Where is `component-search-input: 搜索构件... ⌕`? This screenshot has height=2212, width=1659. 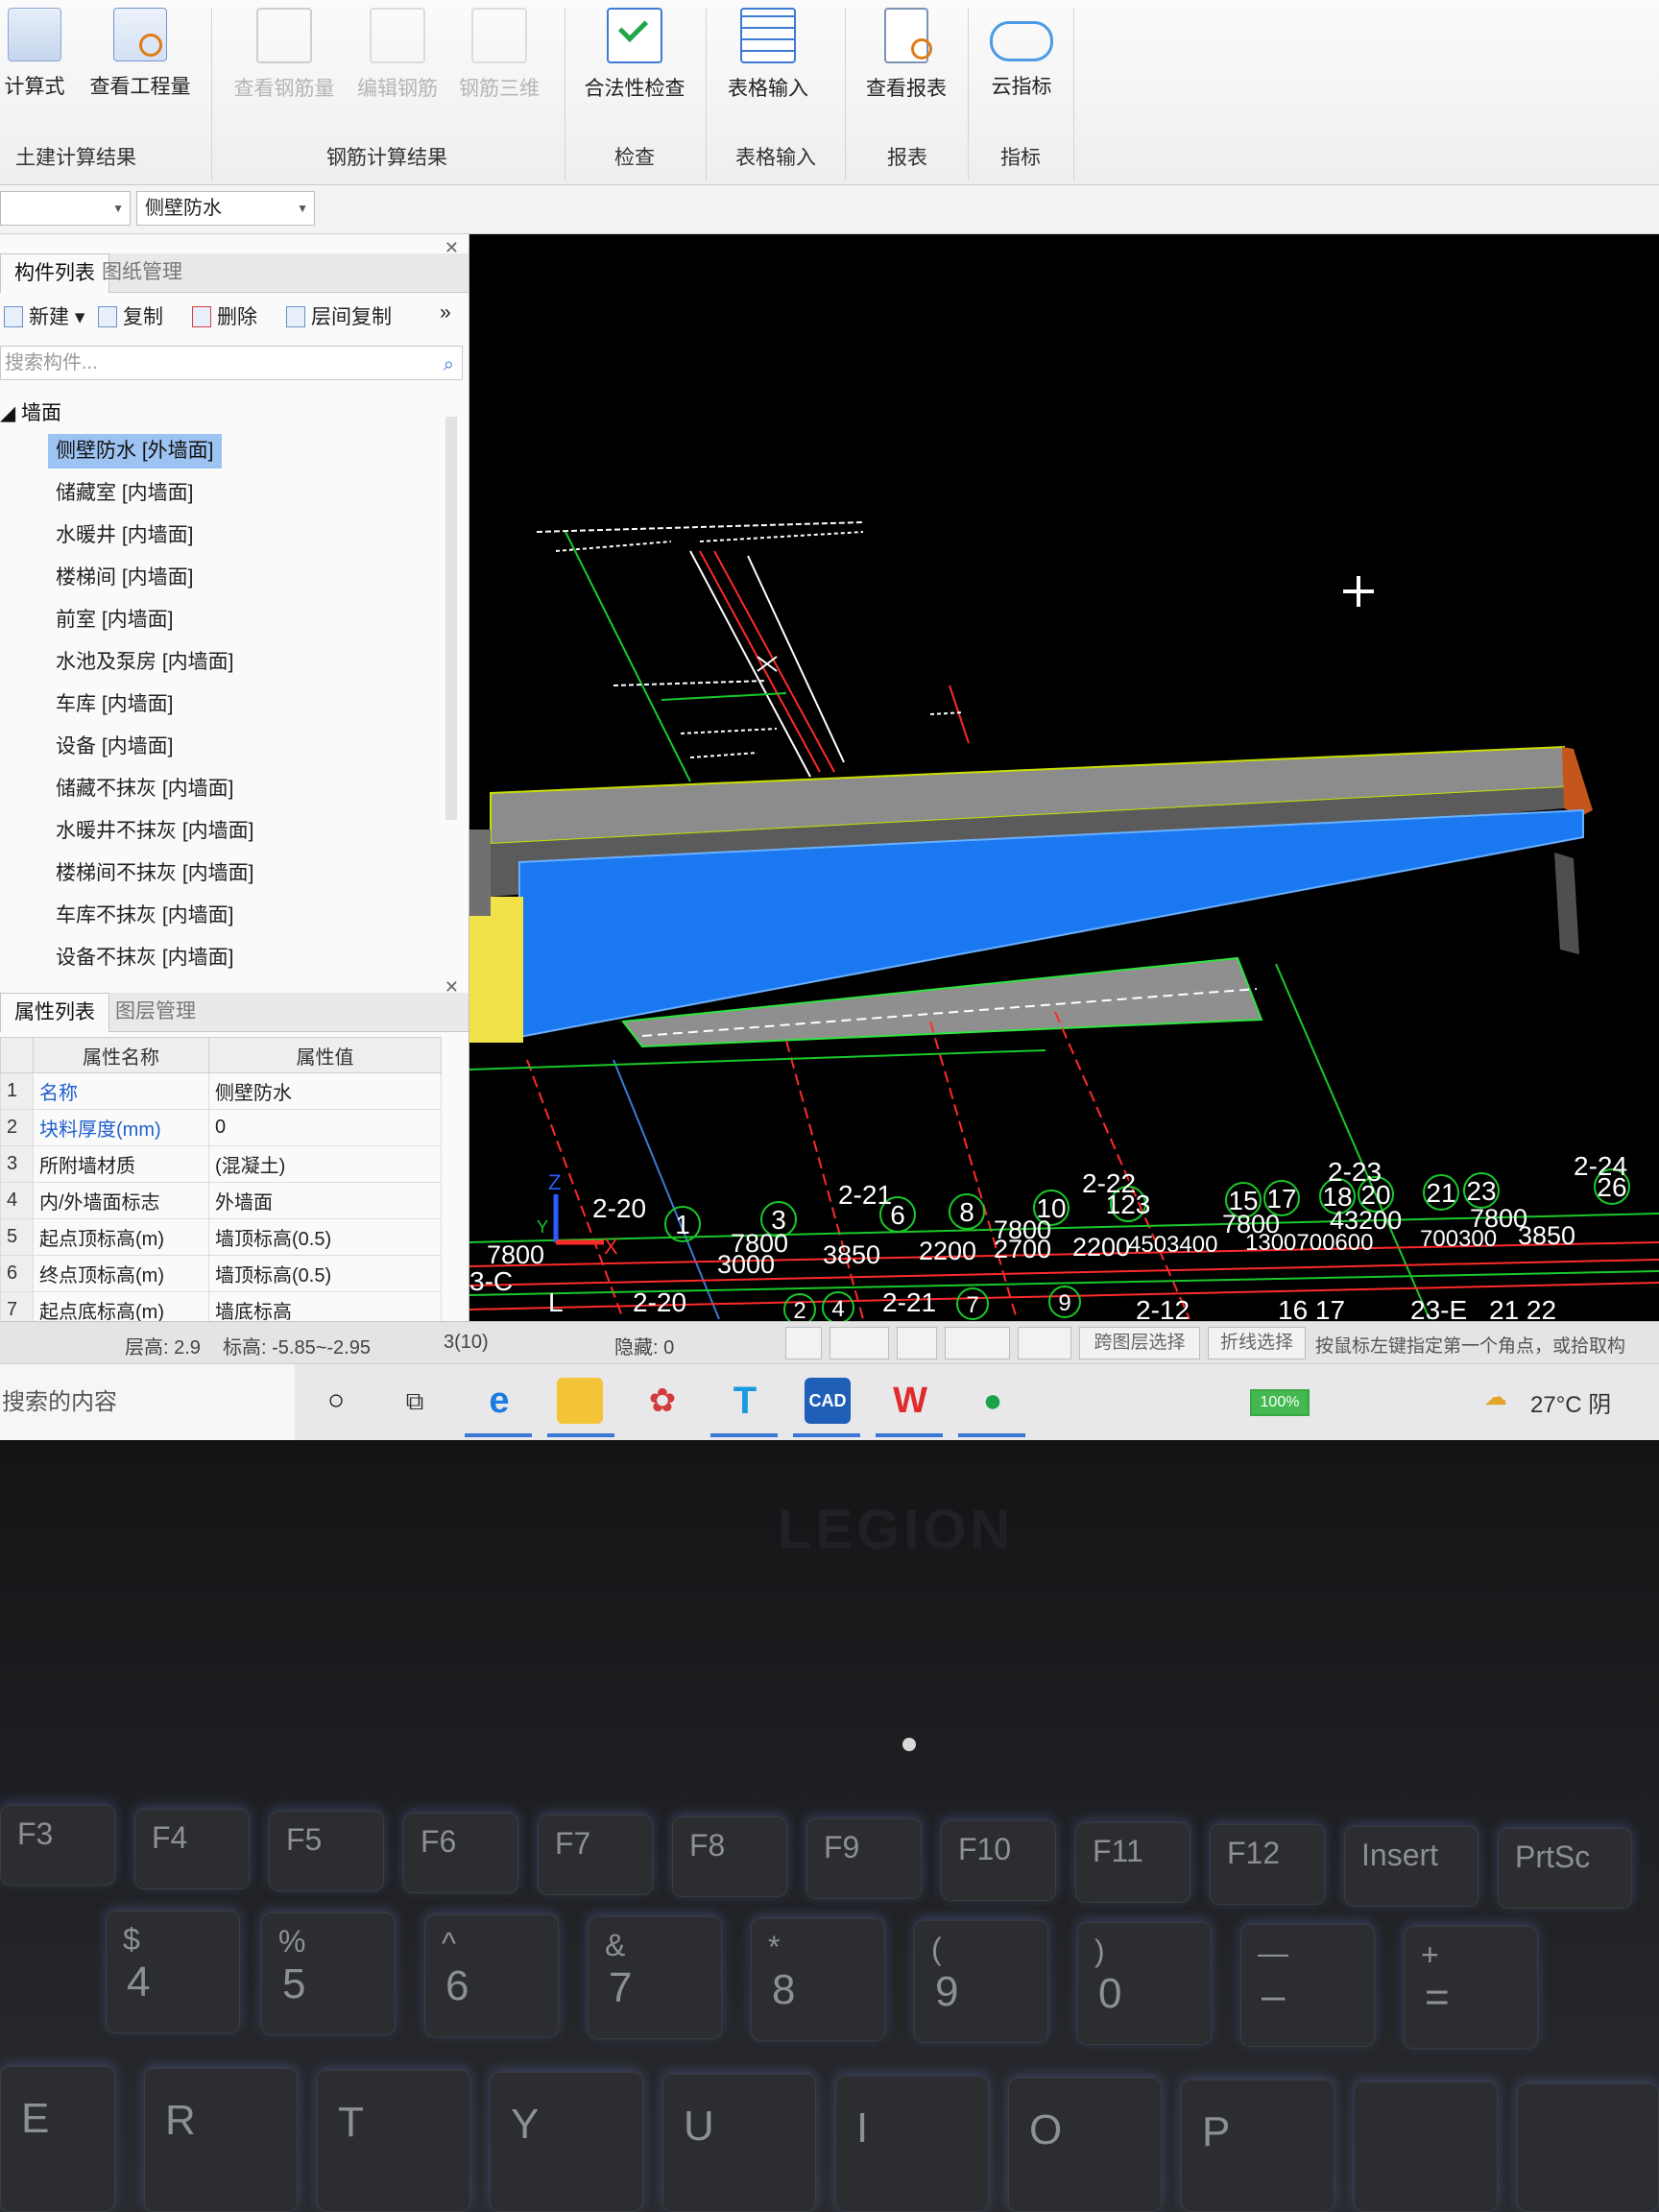
component-search-input: 搜索构件... ⌕ is located at coordinates (232, 363).